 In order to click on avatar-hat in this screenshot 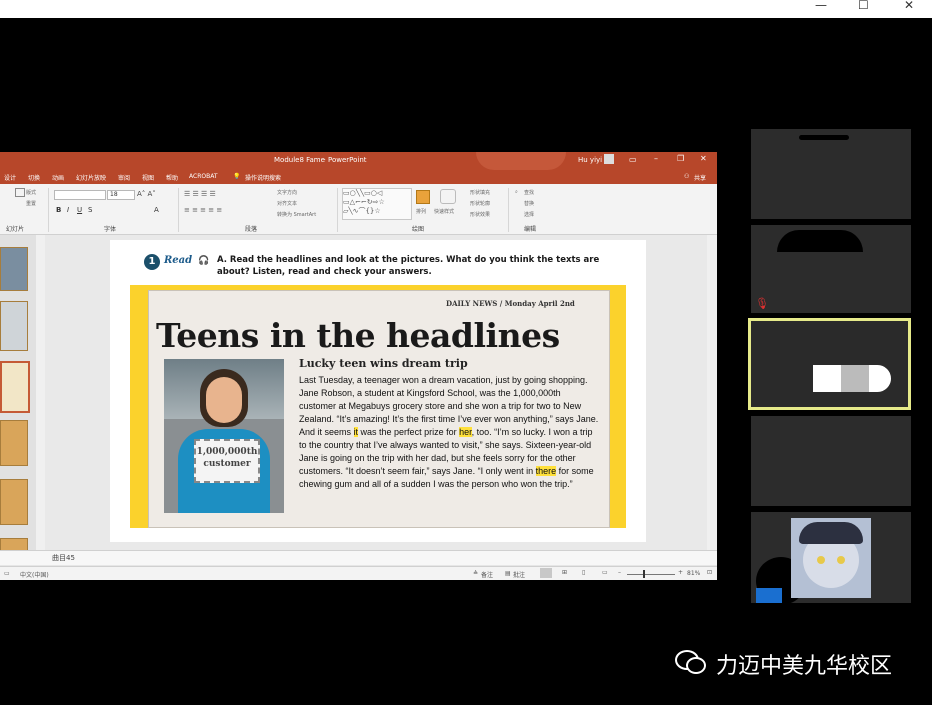, I will do `click(831, 533)`.